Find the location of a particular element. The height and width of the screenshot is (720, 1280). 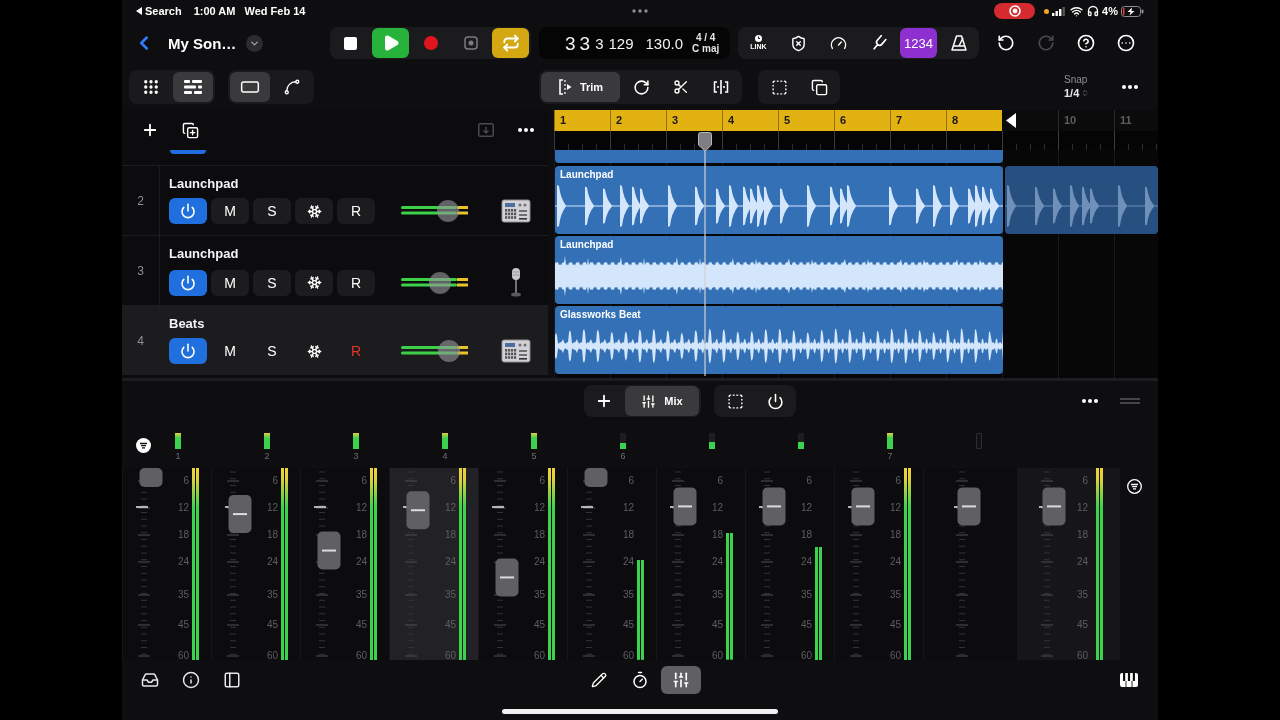

download-icon is located at coordinates (486, 130).